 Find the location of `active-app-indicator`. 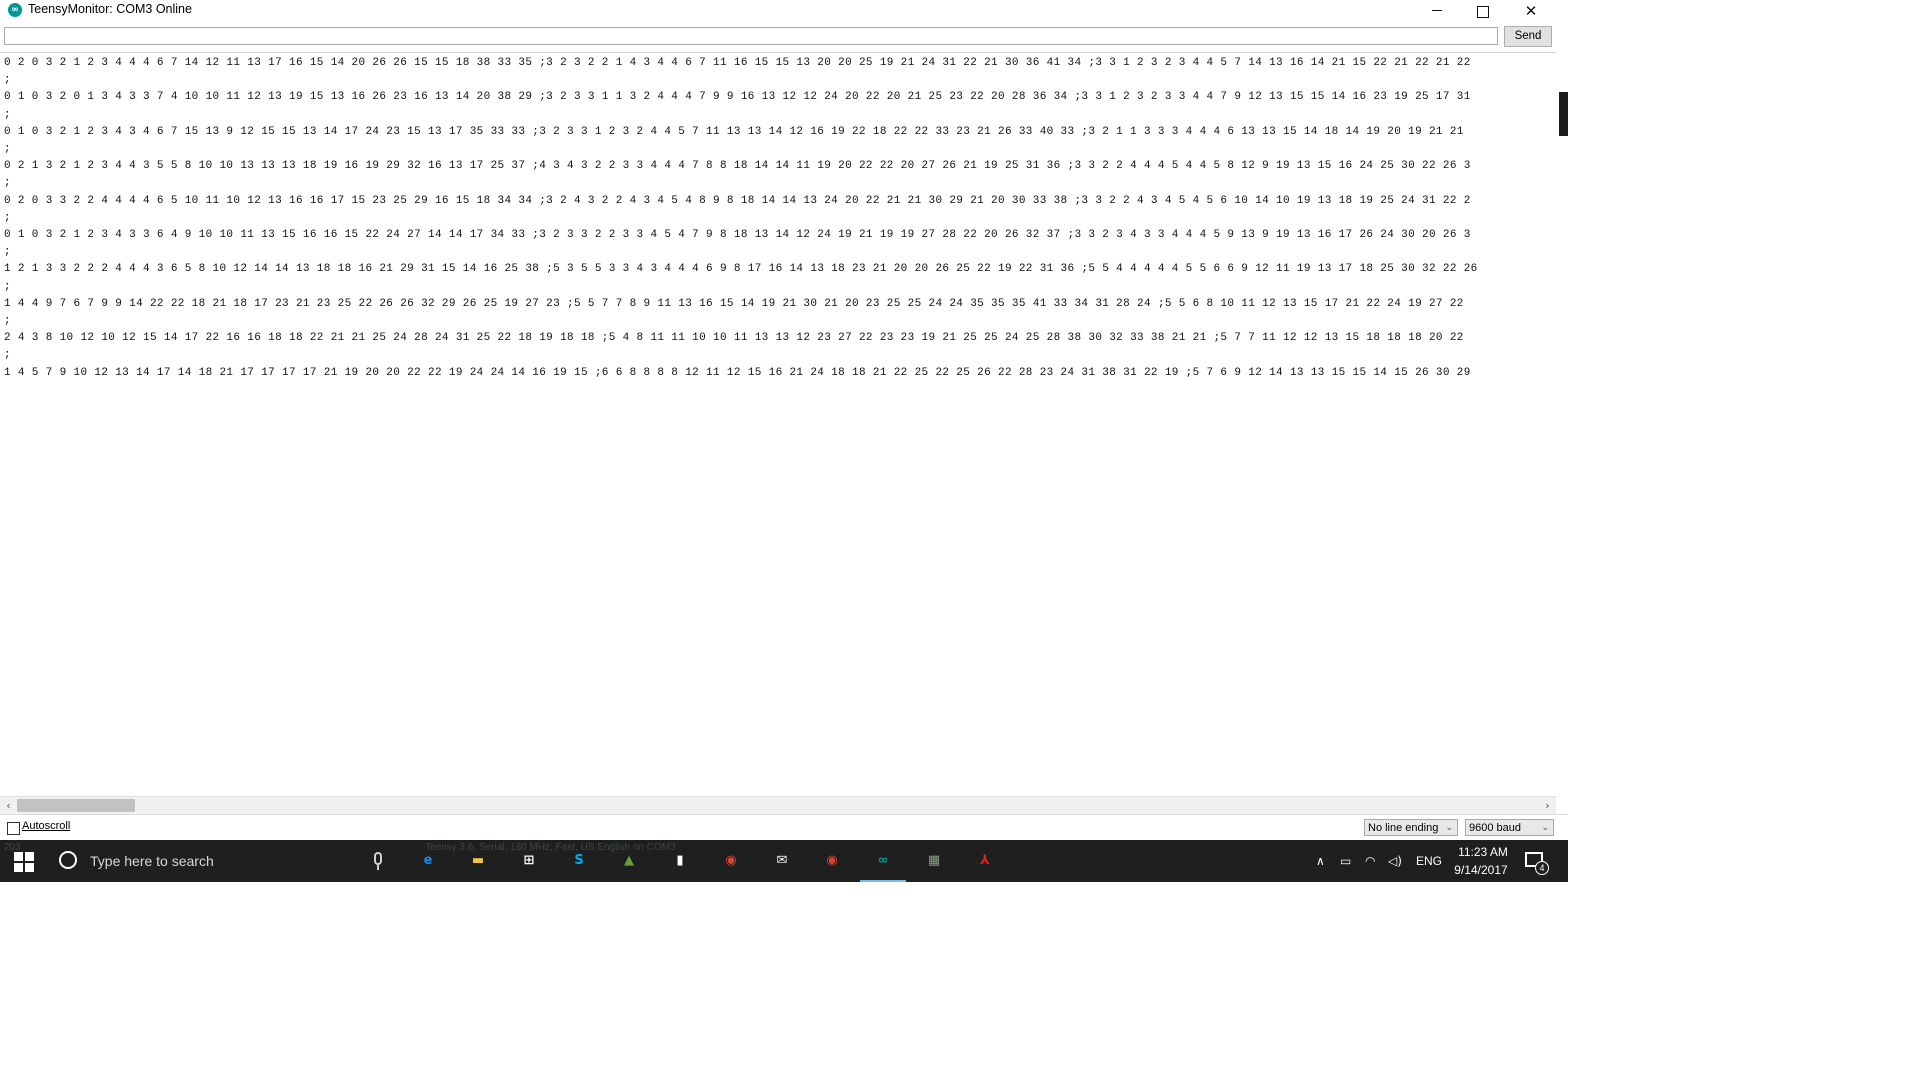

active-app-indicator is located at coordinates (883, 881).